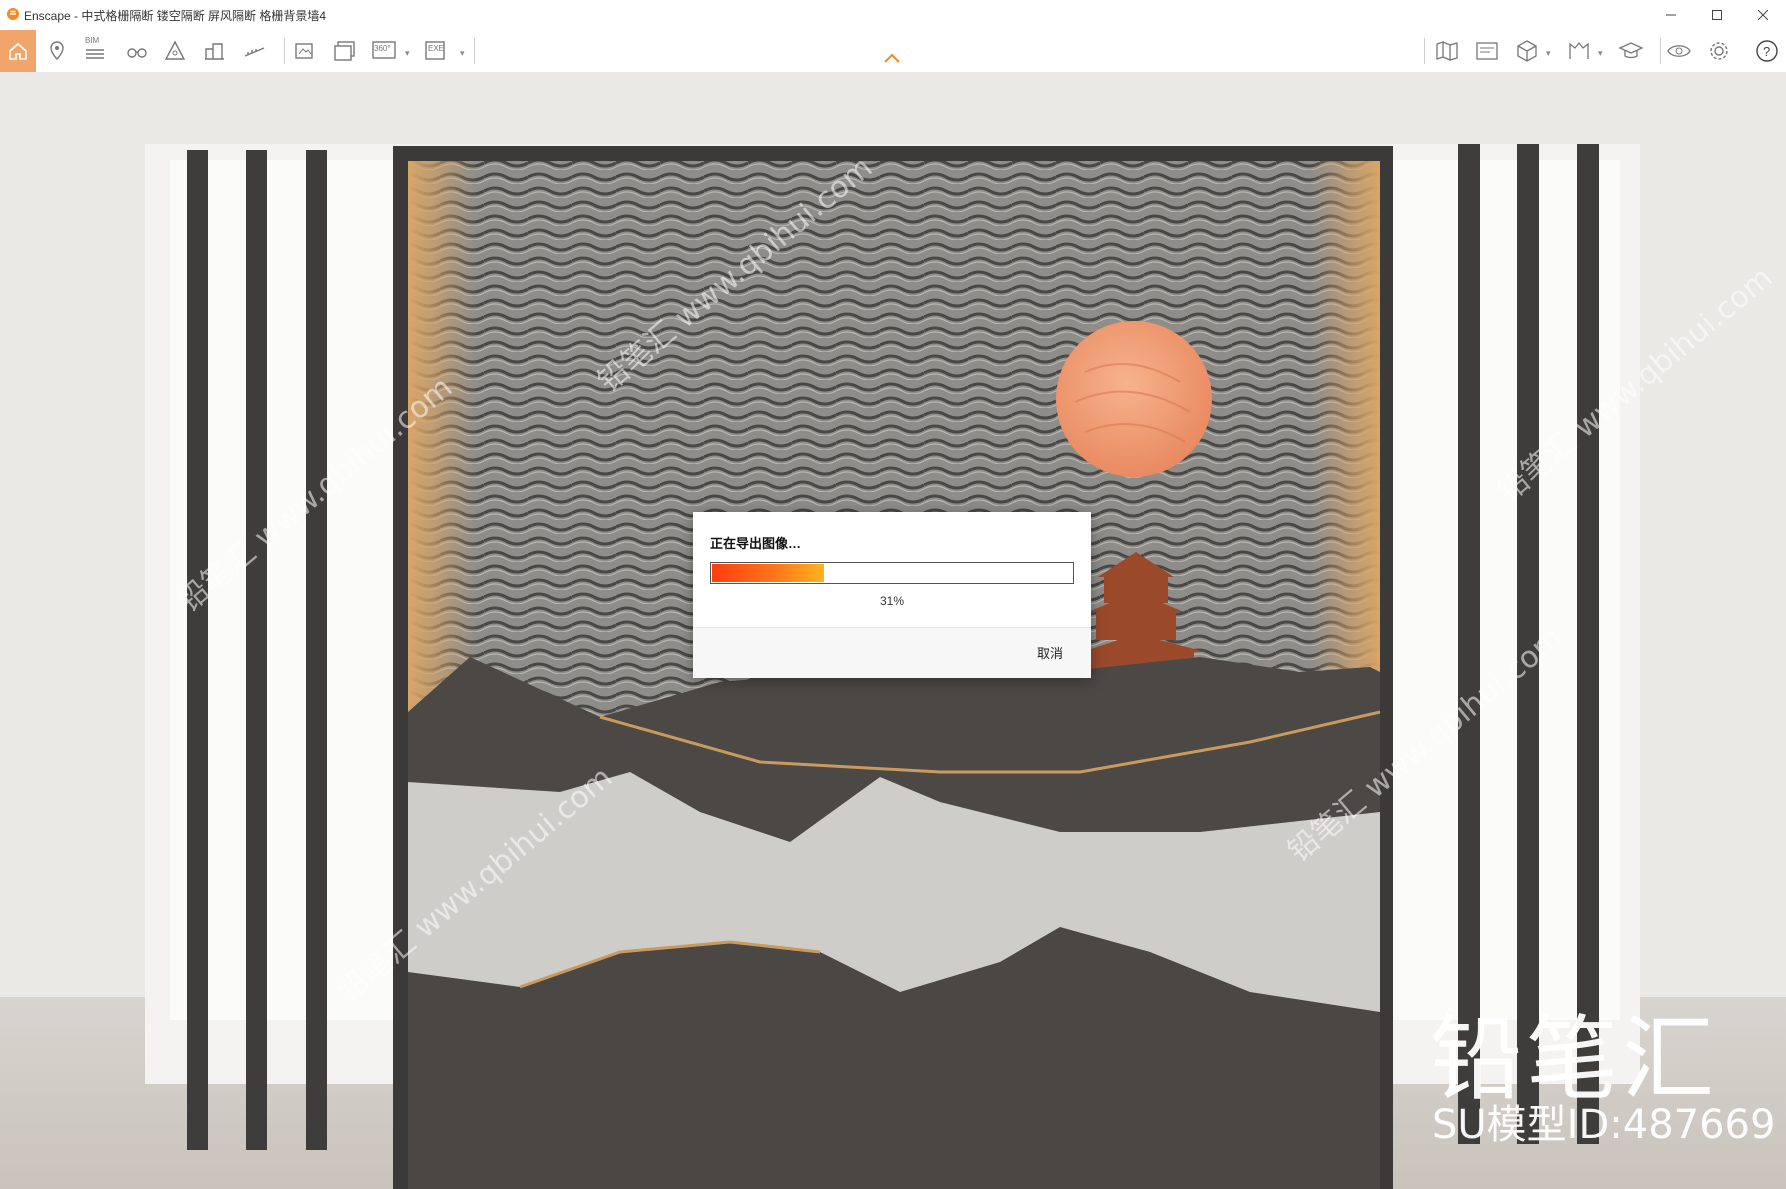  I want to click on graduation-cap-icon, so click(1631, 51).